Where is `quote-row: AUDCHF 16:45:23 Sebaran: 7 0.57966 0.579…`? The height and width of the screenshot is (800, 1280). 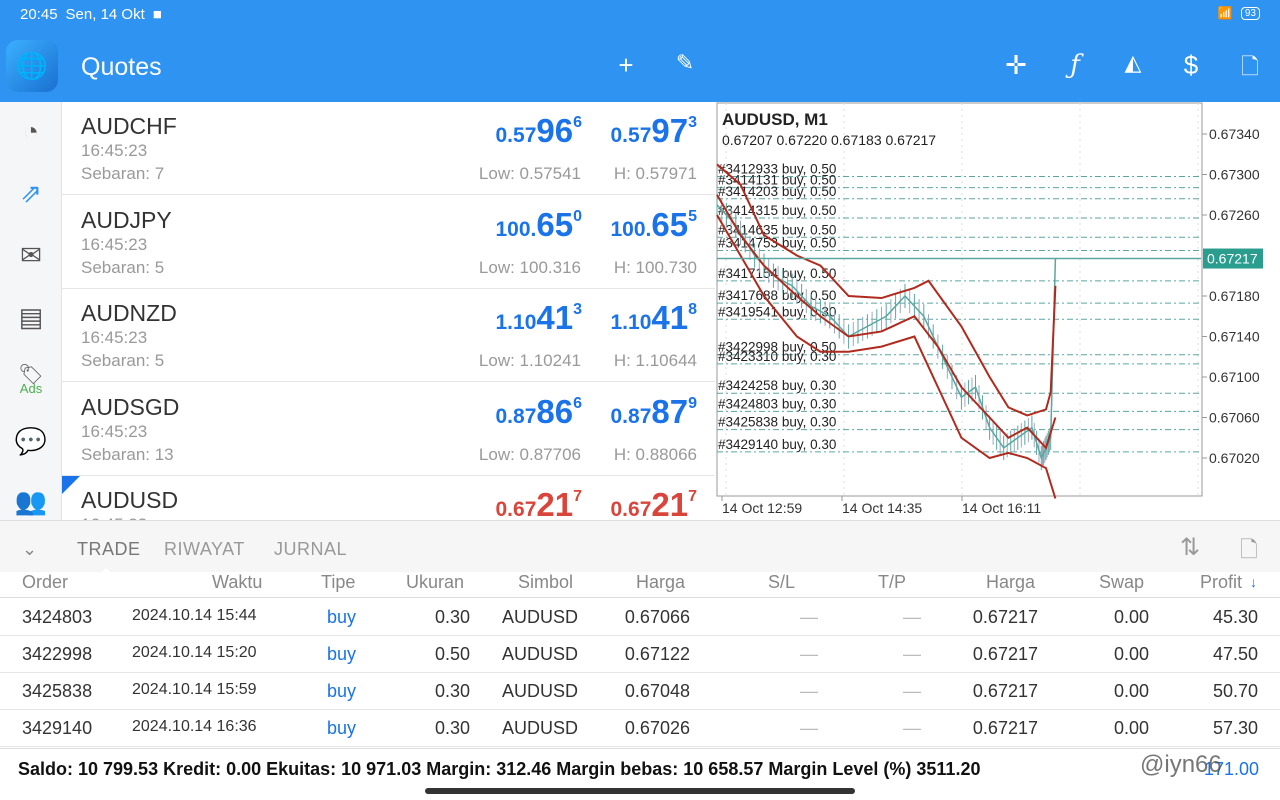 quote-row: AUDCHF 16:45:23 Sebaran: 7 0.57966 0.579… is located at coordinates (388, 148).